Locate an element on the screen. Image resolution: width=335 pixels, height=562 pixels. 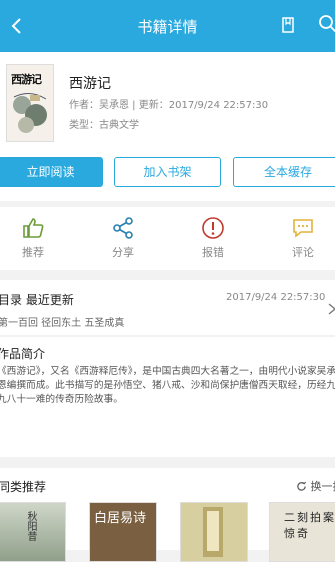
action-buttons: 立即阅读 加入书架 全本缓存 is located at coordinates (167, 174).